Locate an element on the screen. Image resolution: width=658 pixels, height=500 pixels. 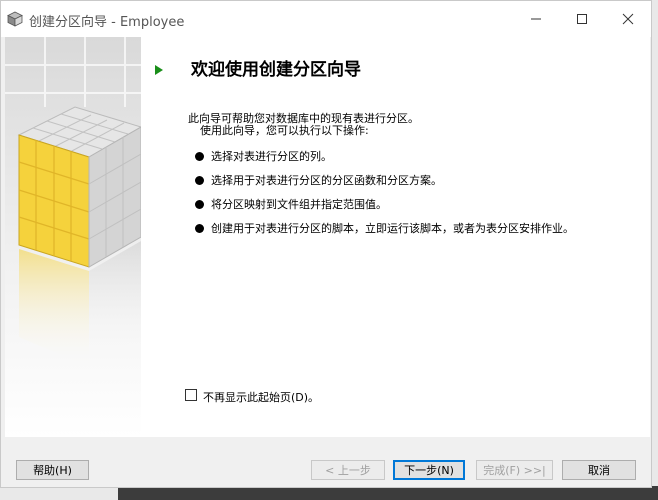
maximize-button is located at coordinates (582, 19).